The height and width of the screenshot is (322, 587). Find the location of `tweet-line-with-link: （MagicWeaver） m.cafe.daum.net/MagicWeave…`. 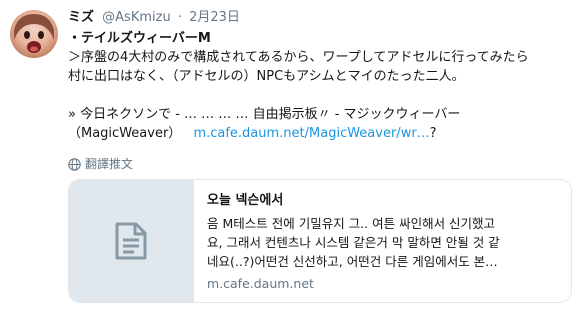

tweet-line-with-link: （MagicWeaver） m.cafe.daum.net/MagicWeave… is located at coordinates (324, 133).